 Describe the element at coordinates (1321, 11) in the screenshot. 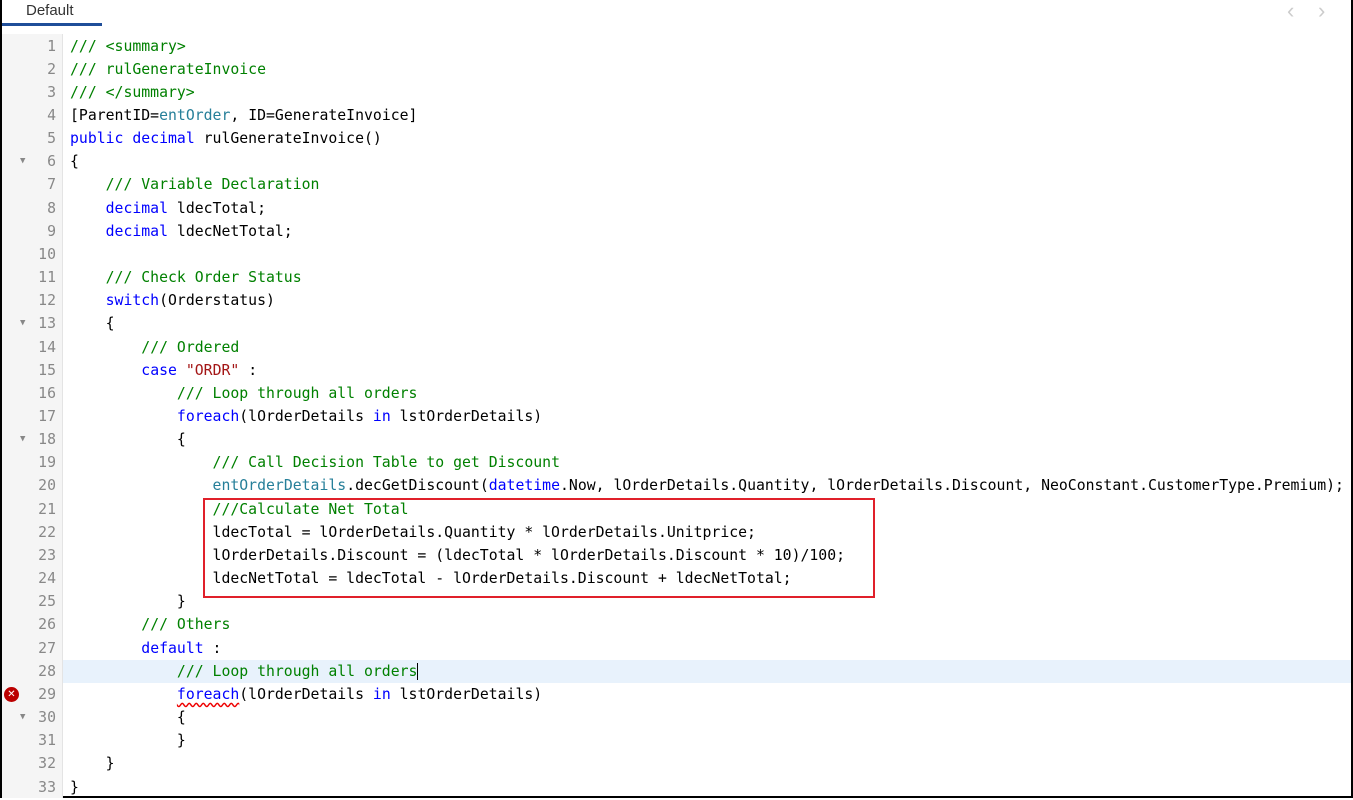

I see `chevron-right-icon: ›` at that location.